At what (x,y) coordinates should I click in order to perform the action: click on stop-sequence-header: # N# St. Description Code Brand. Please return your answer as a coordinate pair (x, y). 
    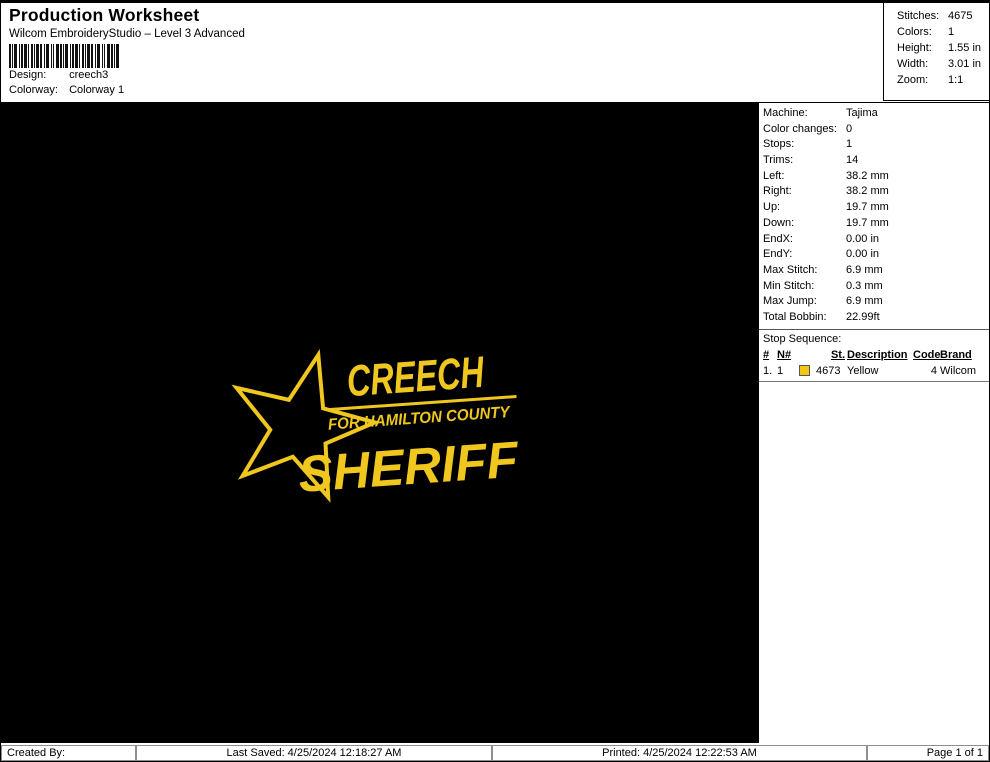
    Looking at the image, I should click on (876, 355).